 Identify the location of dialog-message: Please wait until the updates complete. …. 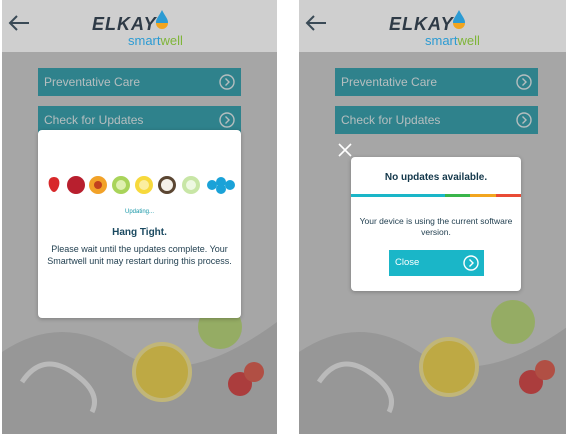
(139, 255).